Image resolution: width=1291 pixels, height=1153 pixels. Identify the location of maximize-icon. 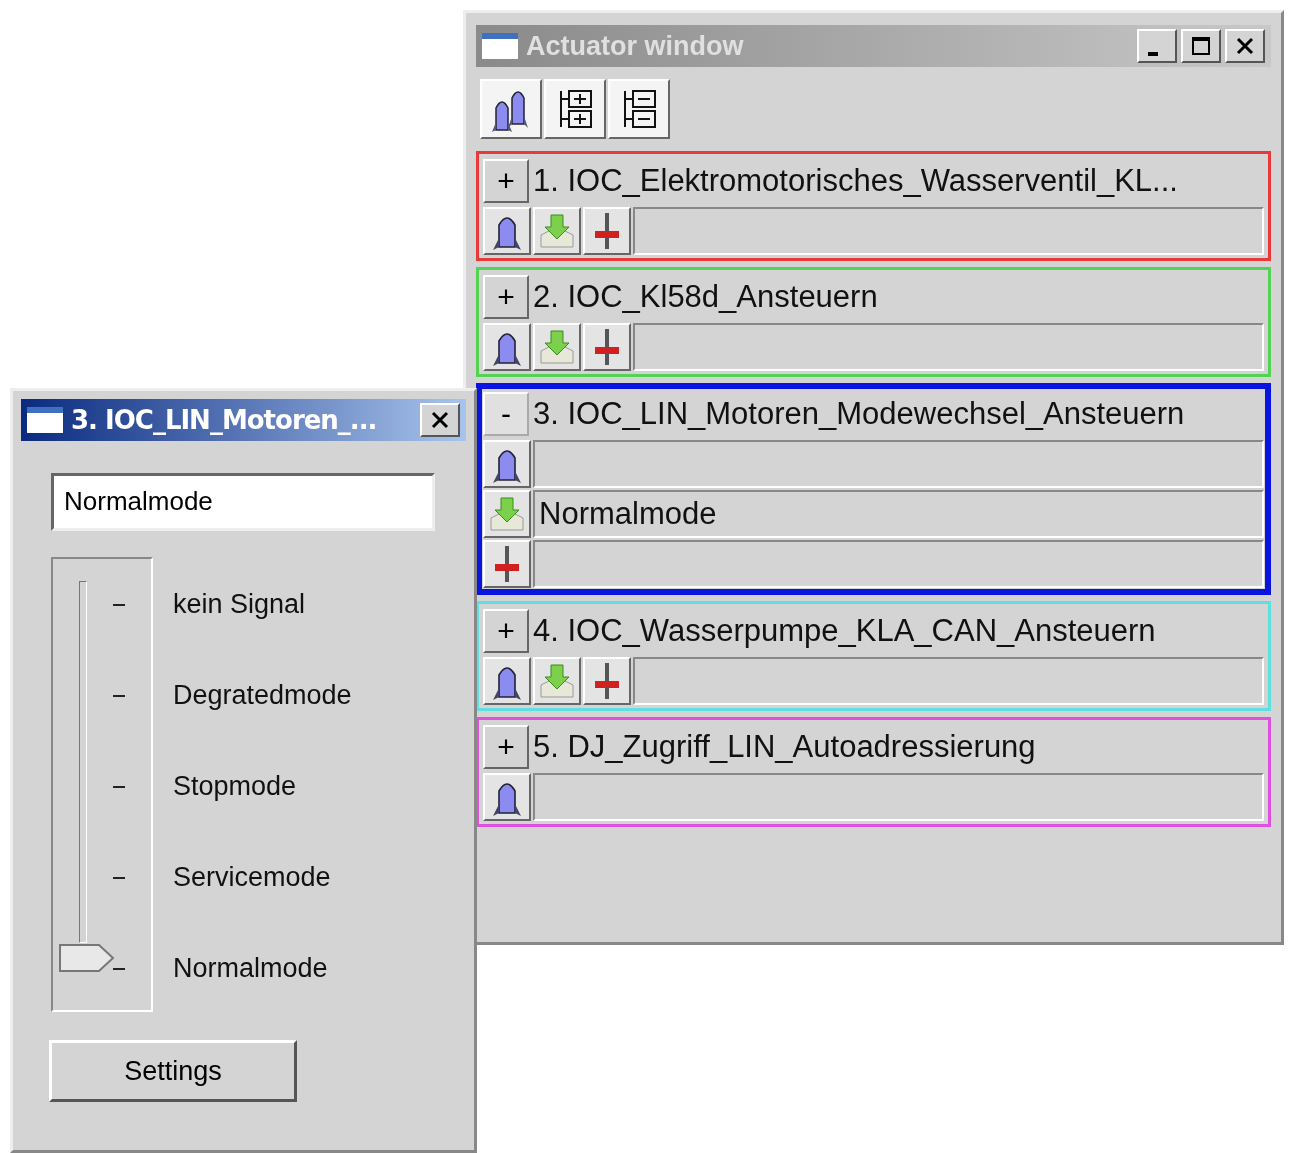
(1201, 46).